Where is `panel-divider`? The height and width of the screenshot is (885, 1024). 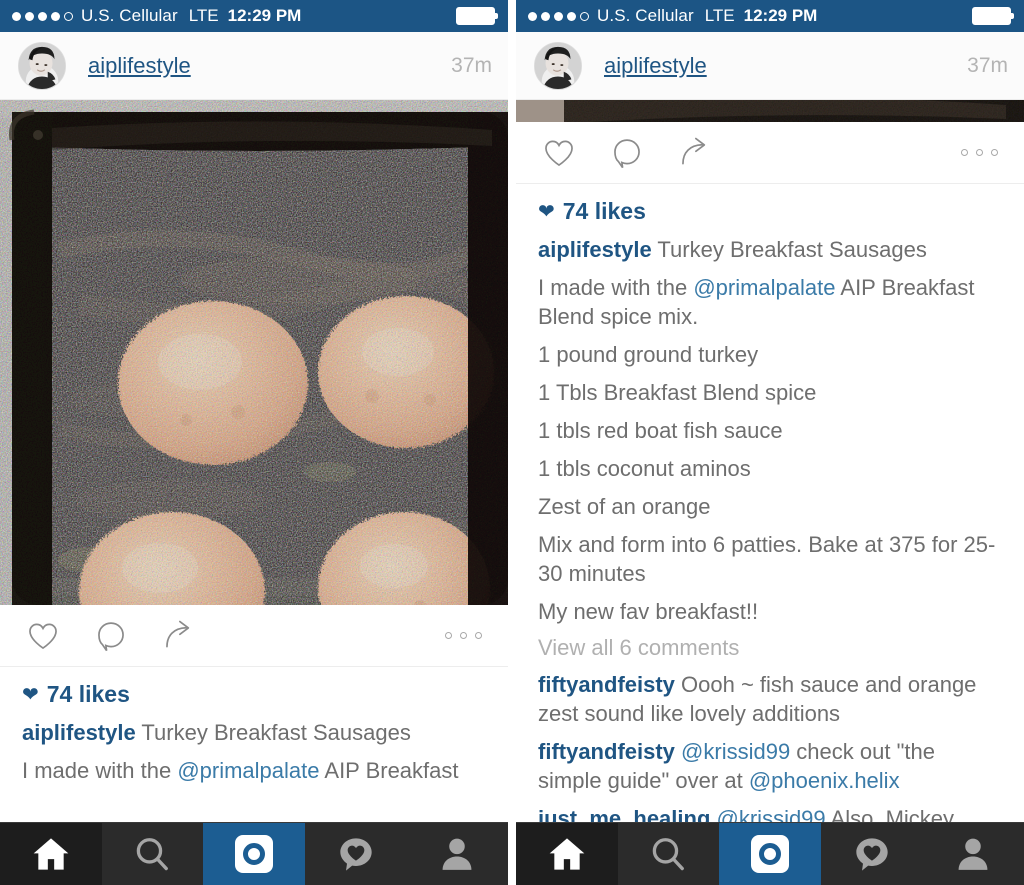
panel-divider is located at coordinates (512, 442).